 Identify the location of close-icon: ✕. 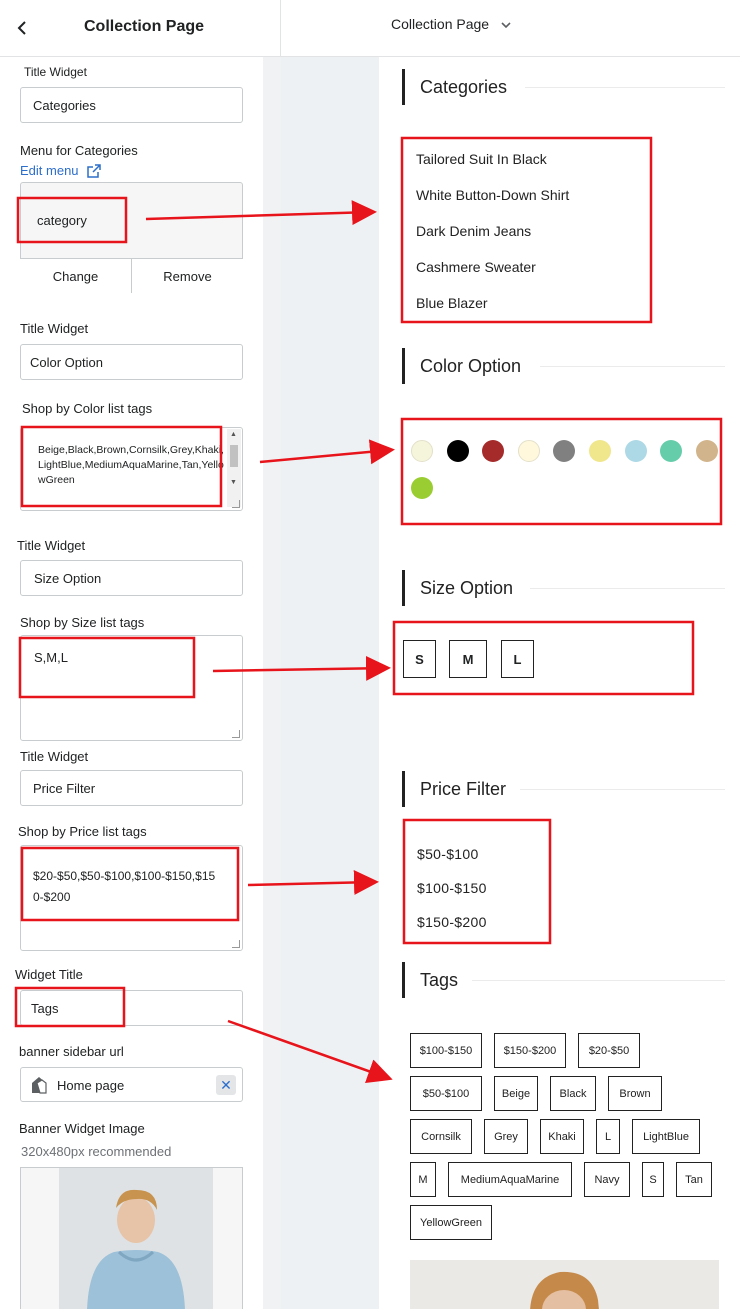
(226, 1084).